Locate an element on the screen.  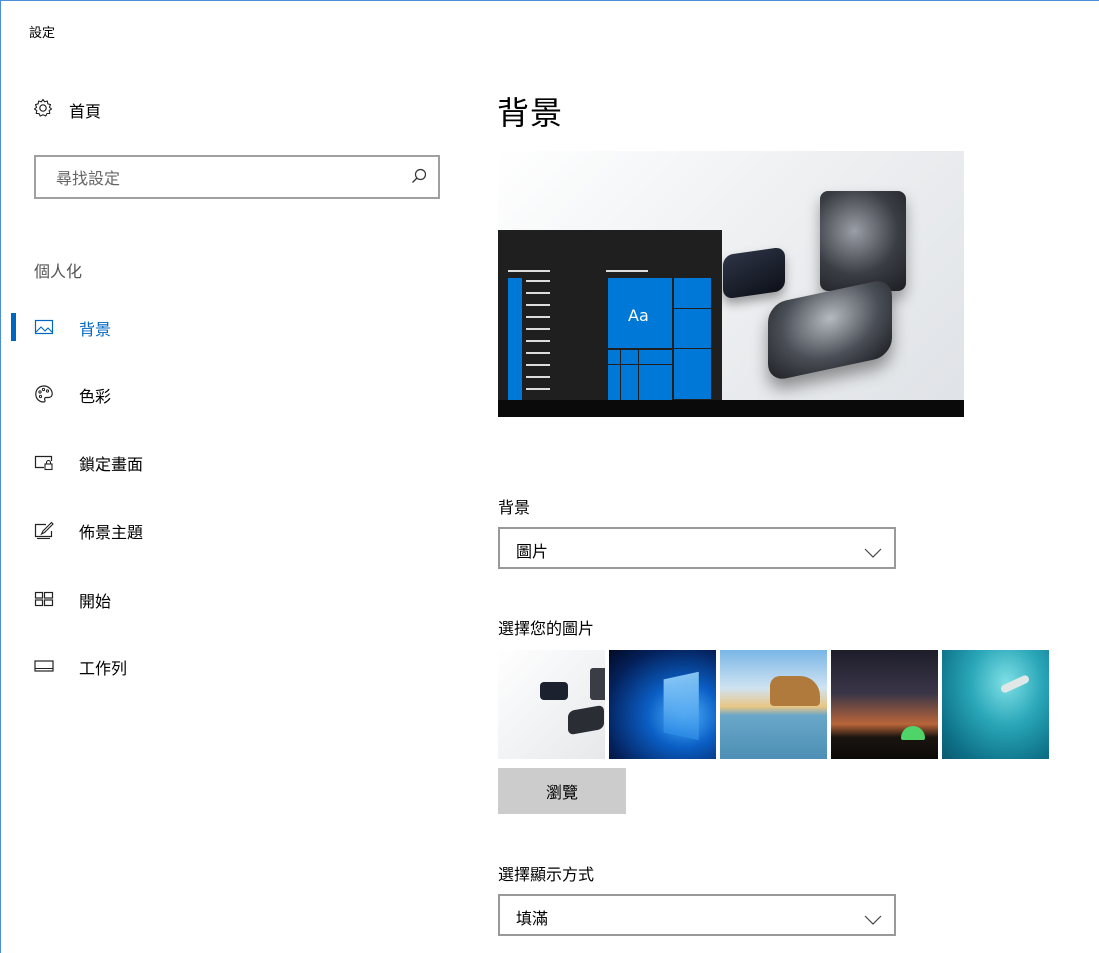
menu-header-line is located at coordinates (529, 271).